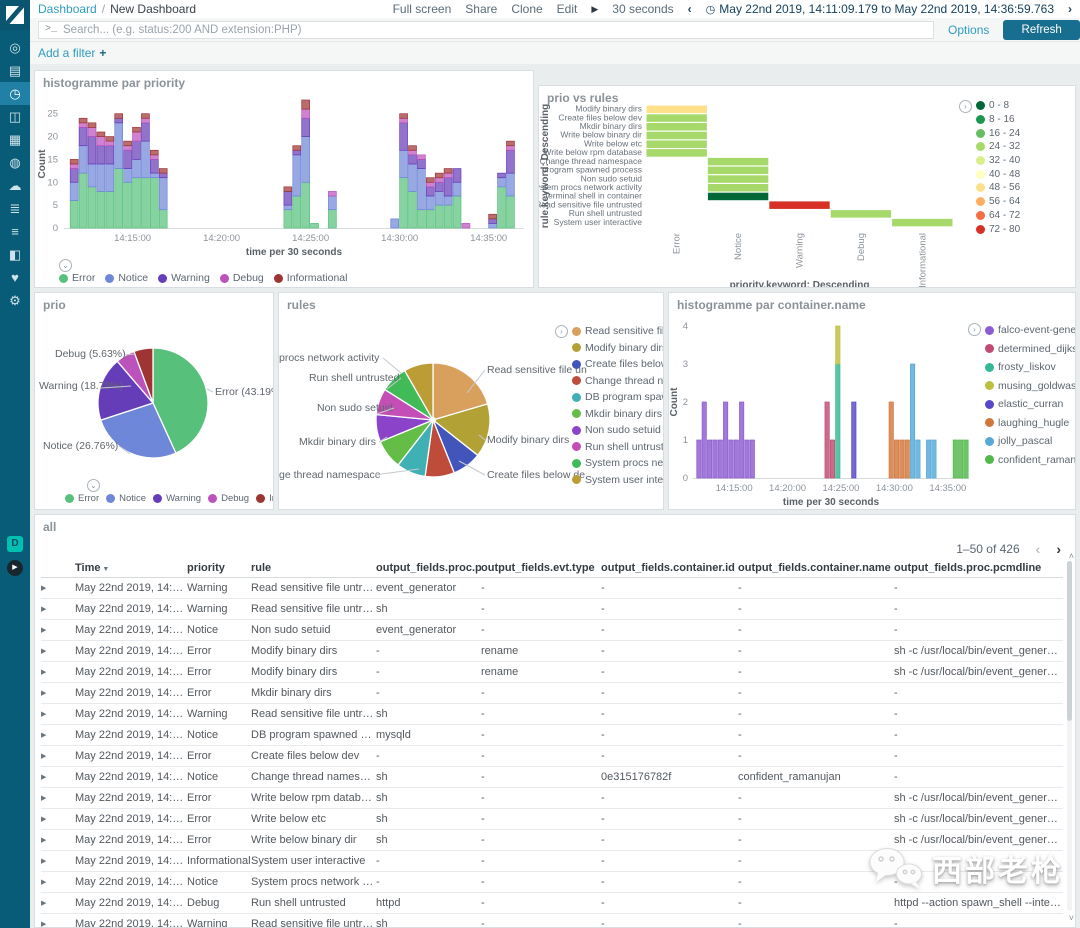 The width and height of the screenshot is (1080, 928). What do you see at coordinates (15, 185) in the screenshot?
I see `sidebar-item-infrastructure: ☁` at bounding box center [15, 185].